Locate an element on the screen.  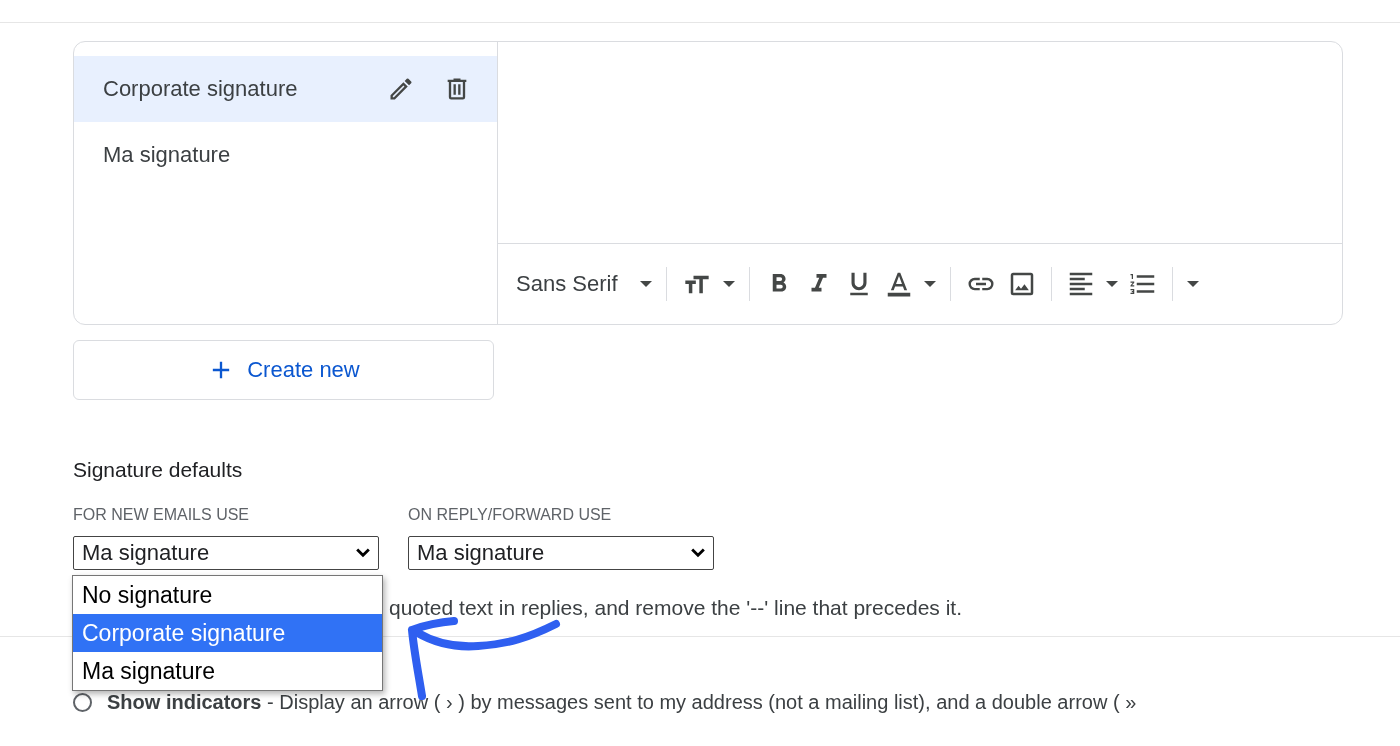
section-title: Signature defaults is located at coordinates (158, 470).